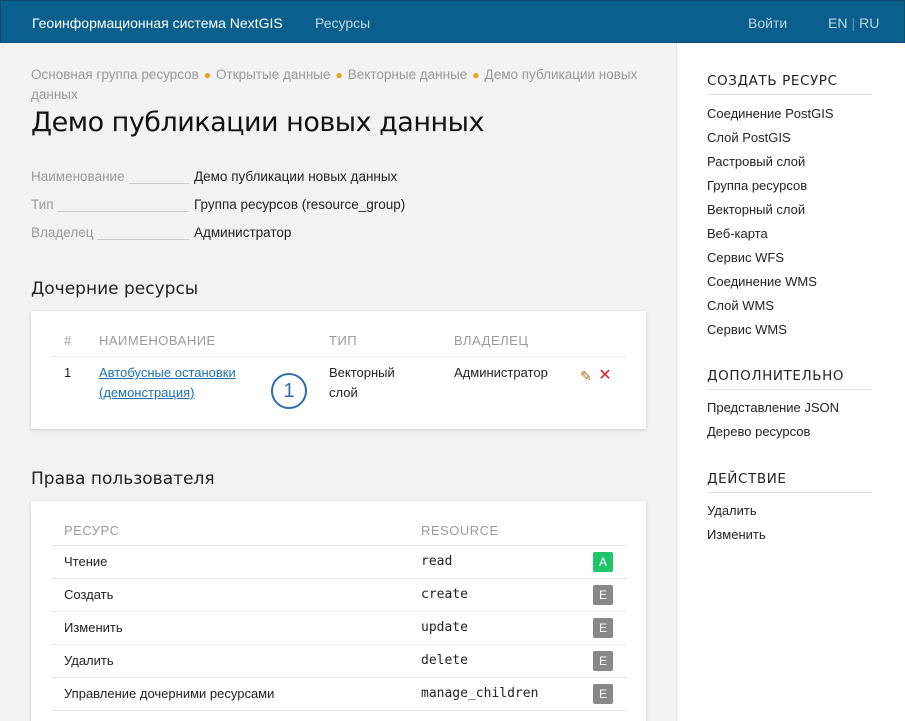 This screenshot has height=721, width=905. Describe the element at coordinates (770, 113) in the screenshot. I see `sidebar-item-postgis-connection: Соединение PostGIS` at that location.